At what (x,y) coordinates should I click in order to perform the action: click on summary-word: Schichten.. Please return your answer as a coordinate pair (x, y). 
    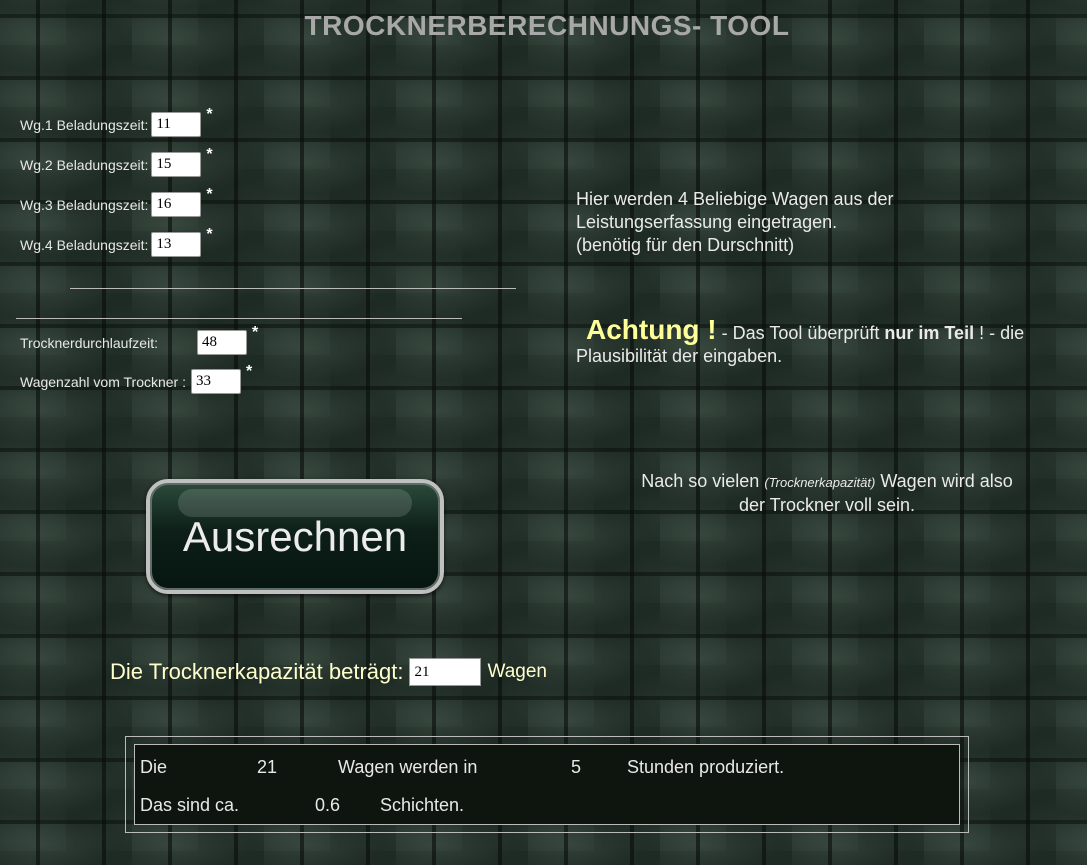
    Looking at the image, I should click on (422, 805).